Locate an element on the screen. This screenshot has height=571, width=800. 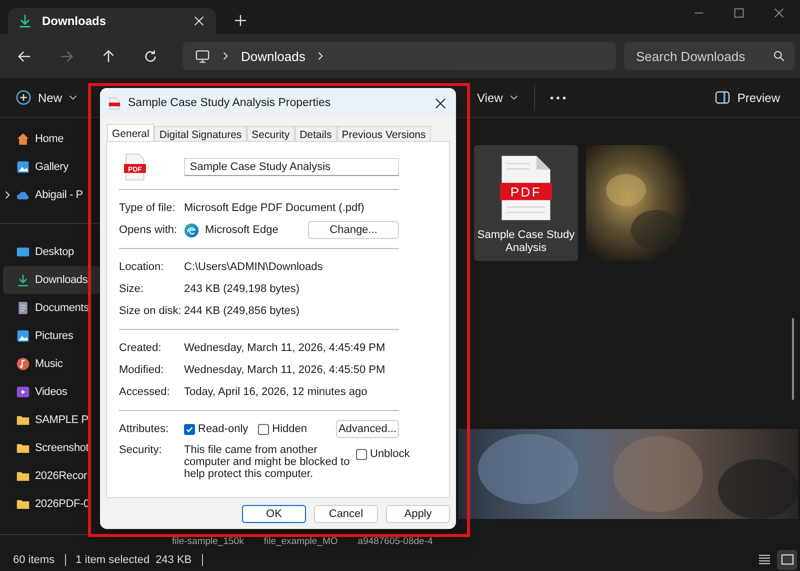
file-name: a9487605-08de-4 is located at coordinates (395, 542).